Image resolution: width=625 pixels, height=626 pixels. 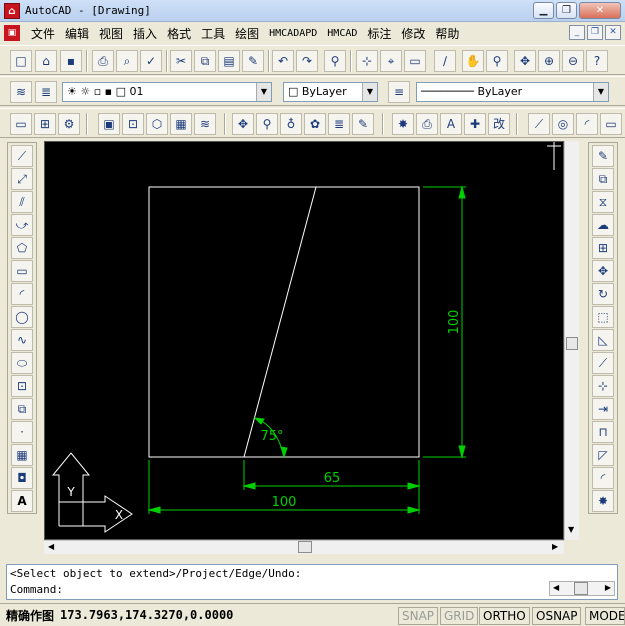 I want to click on insert-block-icon: ⊡, so click(x=22, y=386).